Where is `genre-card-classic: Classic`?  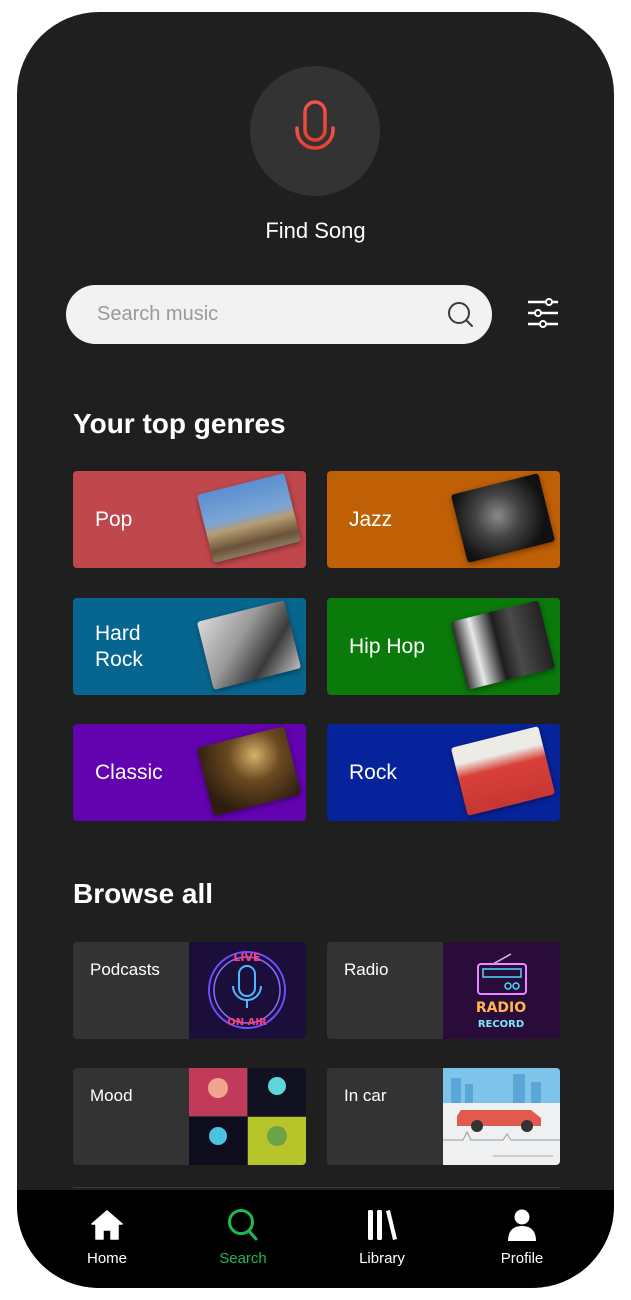 genre-card-classic: Classic is located at coordinates (189, 772).